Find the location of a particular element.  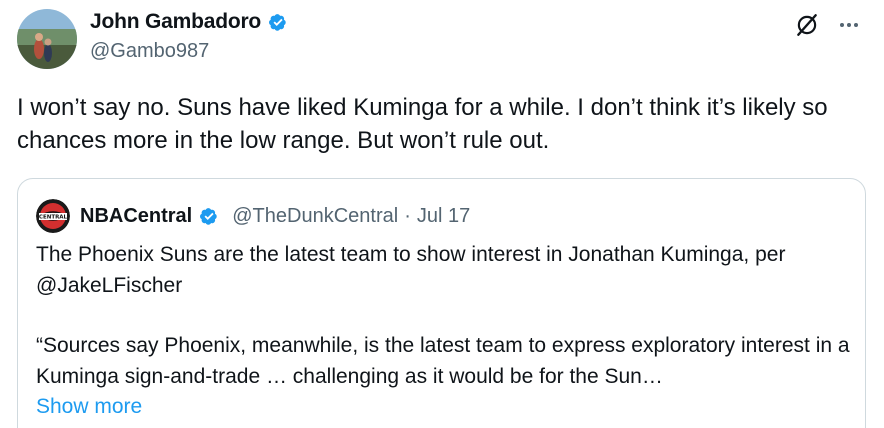

quoted-date: Jul 17 is located at coordinates (443, 216).